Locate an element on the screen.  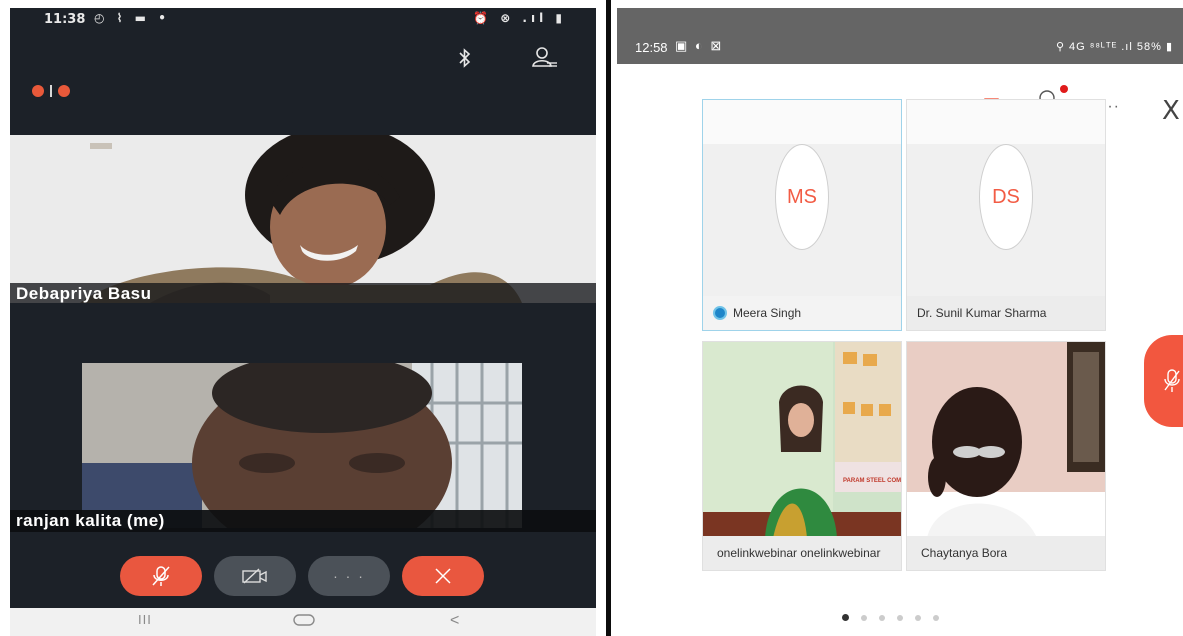
home-button is located at coordinates (304, 622).